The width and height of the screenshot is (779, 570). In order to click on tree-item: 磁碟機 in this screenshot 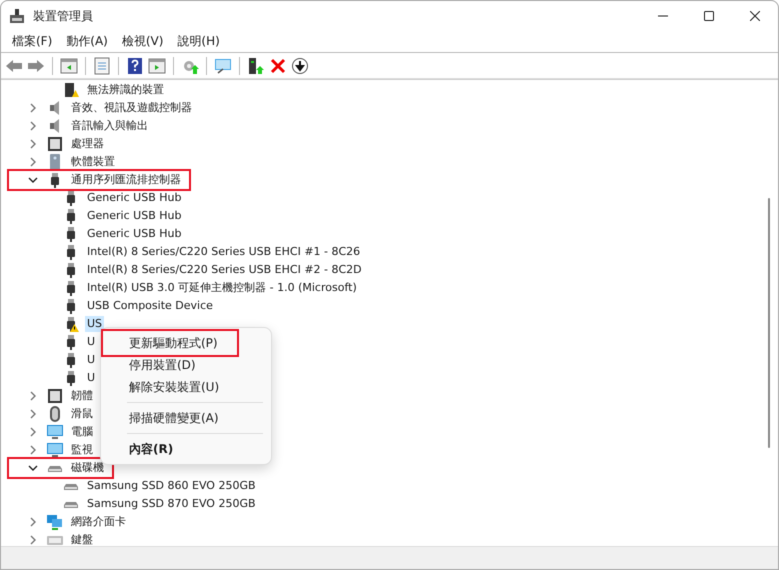, I will do `click(87, 468)`.